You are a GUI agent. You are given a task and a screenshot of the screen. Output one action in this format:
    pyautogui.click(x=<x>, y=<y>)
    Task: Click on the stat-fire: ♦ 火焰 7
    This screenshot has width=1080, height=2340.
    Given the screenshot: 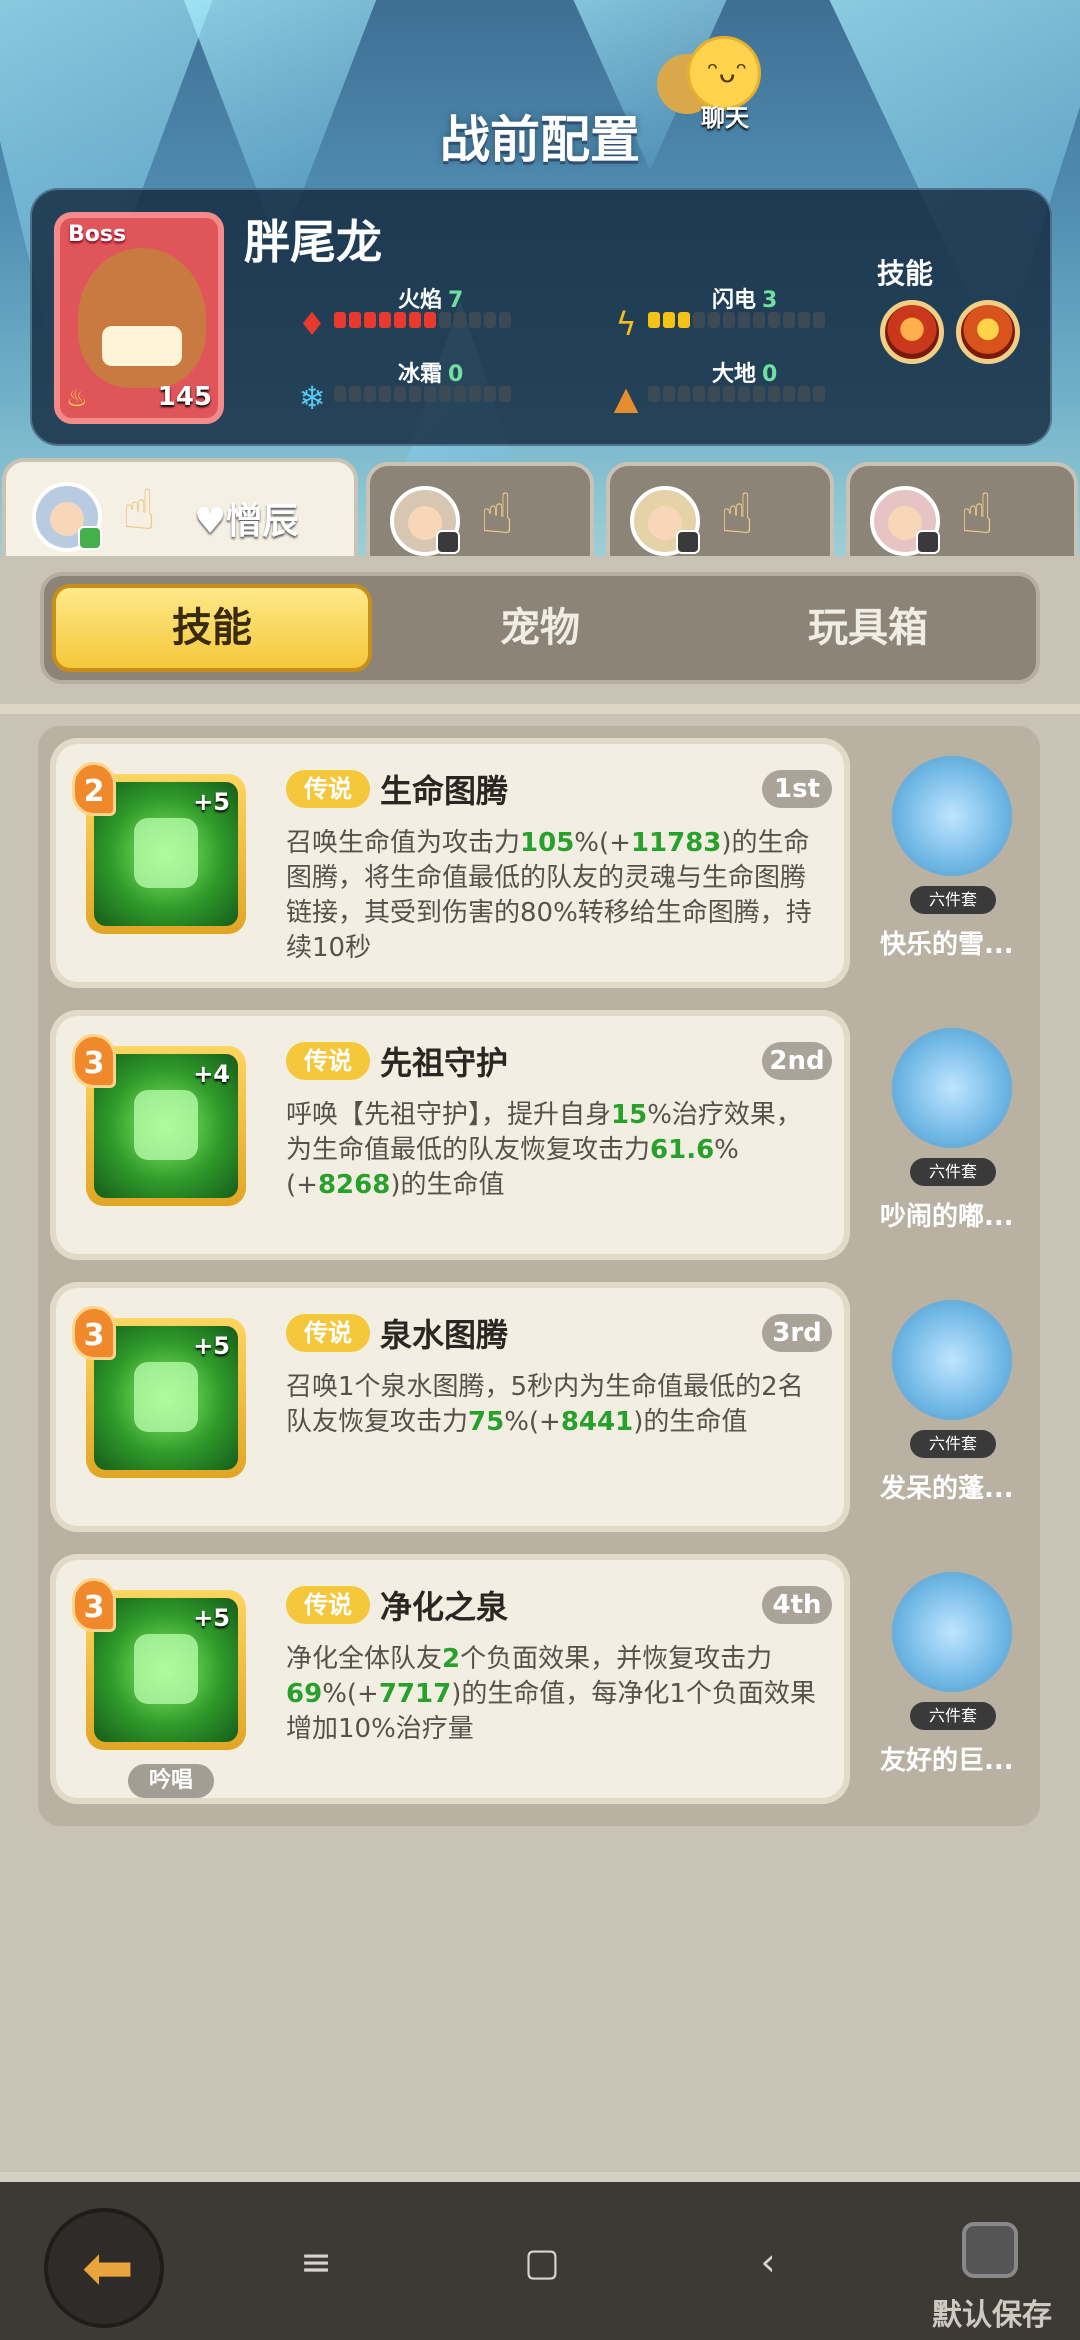 What is the action you would take?
    pyautogui.click(x=407, y=312)
    